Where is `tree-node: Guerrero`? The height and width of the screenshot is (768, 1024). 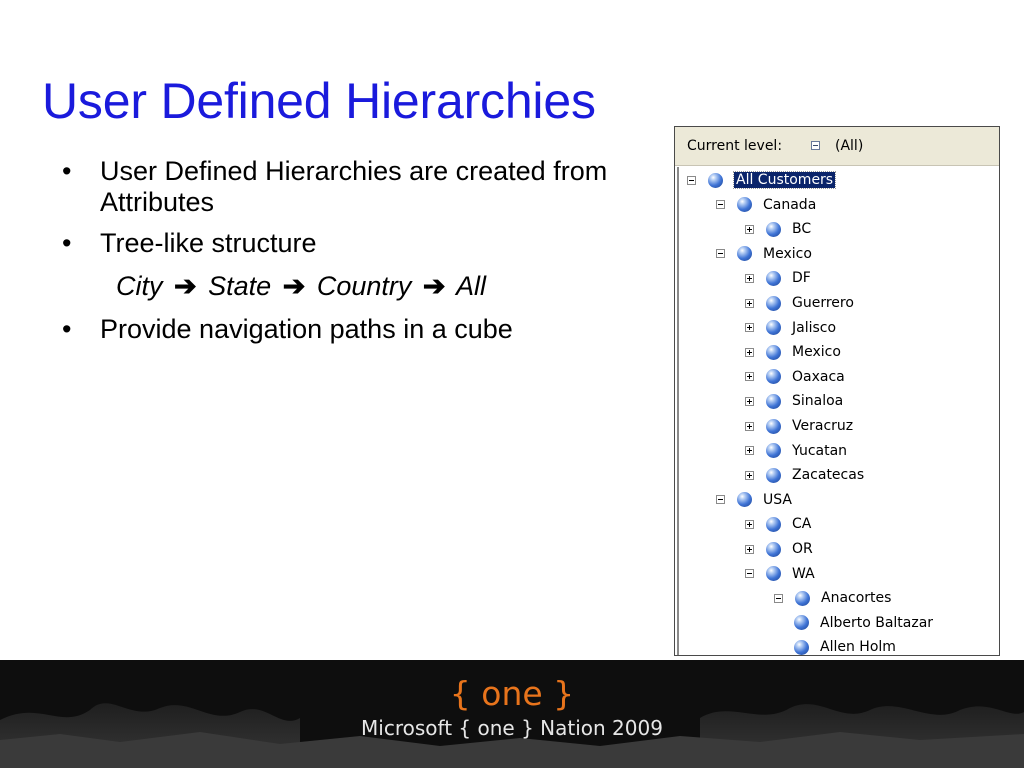 tree-node: Guerrero is located at coordinates (799, 303).